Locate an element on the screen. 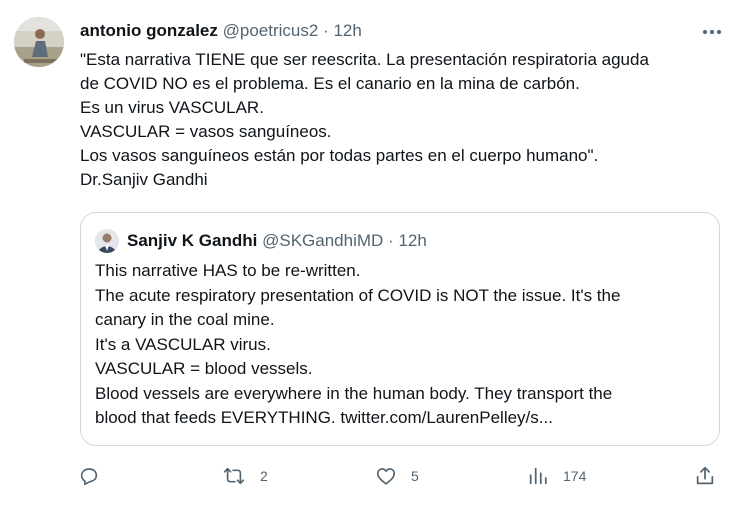 The image size is (754, 510). more-button is located at coordinates (712, 32).